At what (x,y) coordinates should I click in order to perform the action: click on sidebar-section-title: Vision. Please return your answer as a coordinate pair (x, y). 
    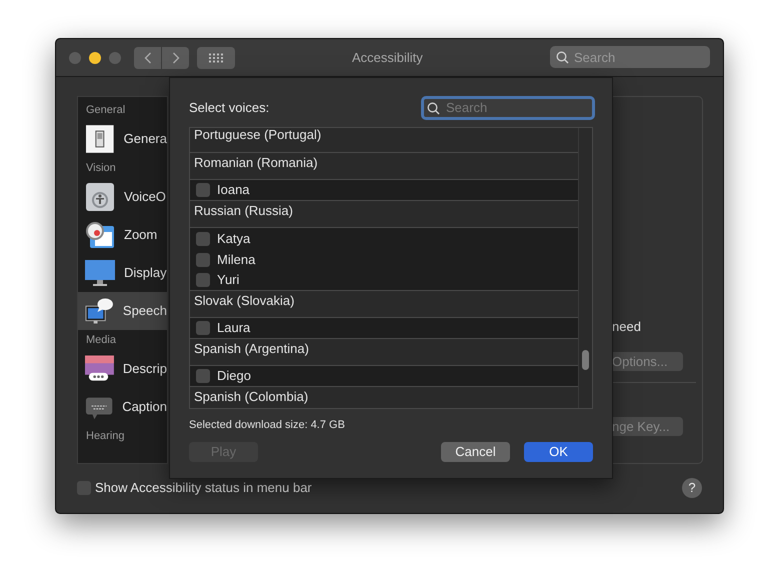
    Looking at the image, I should click on (101, 168).